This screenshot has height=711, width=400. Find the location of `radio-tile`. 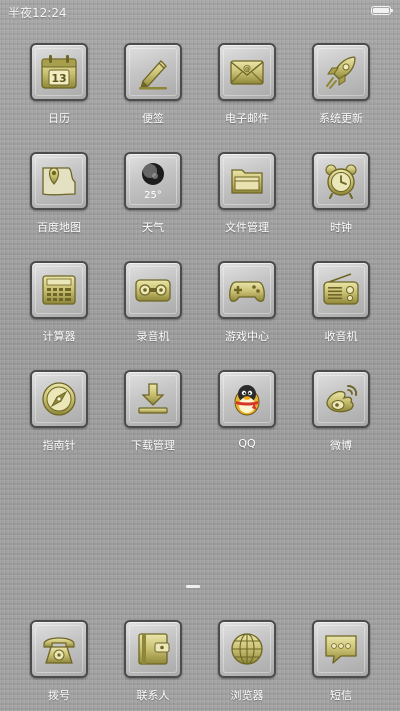

radio-tile is located at coordinates (341, 290).